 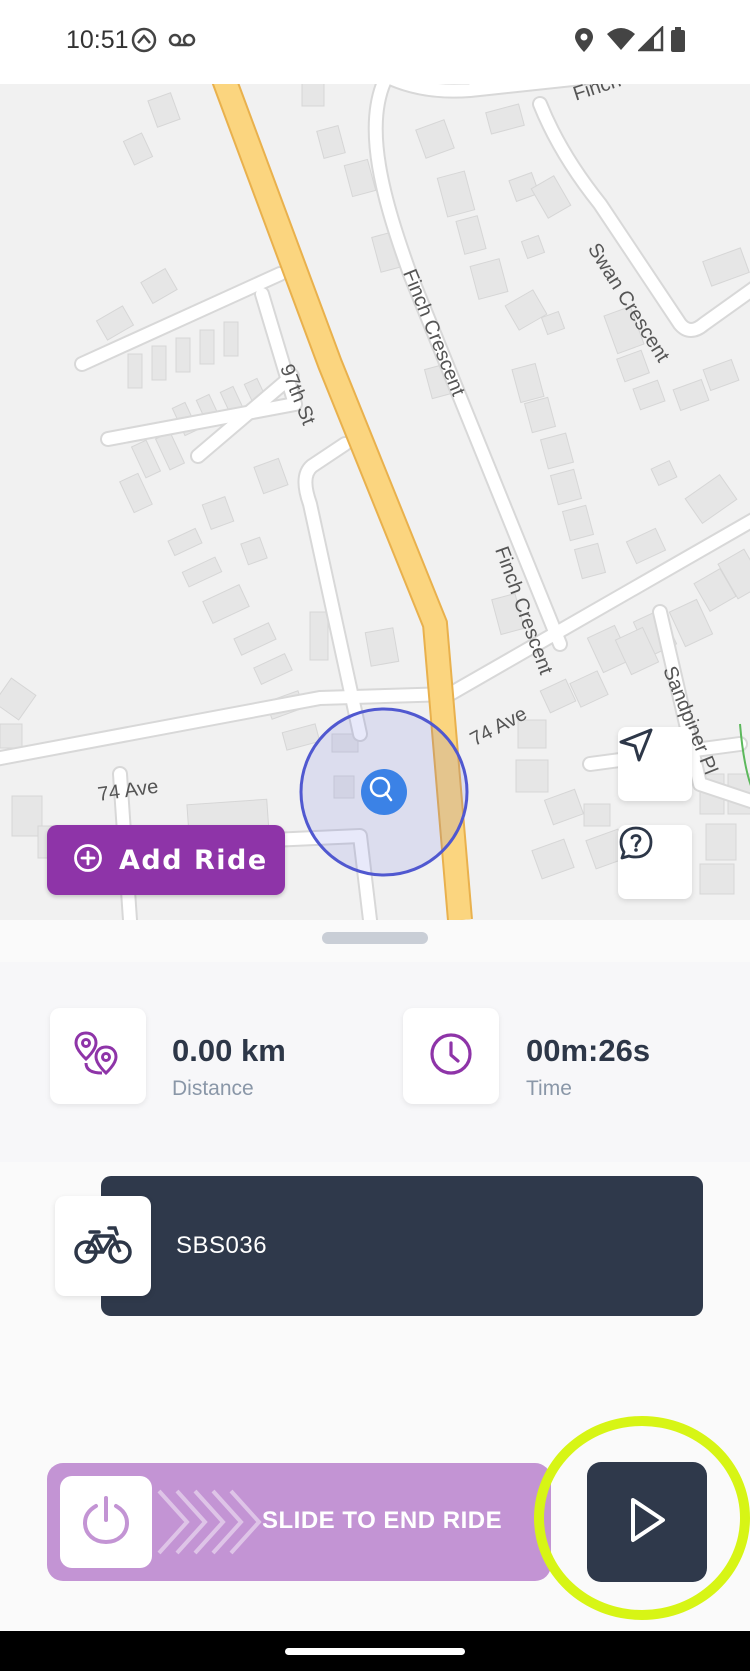 What do you see at coordinates (193, 860) in the screenshot?
I see `add-ride-label: Add Ride` at bounding box center [193, 860].